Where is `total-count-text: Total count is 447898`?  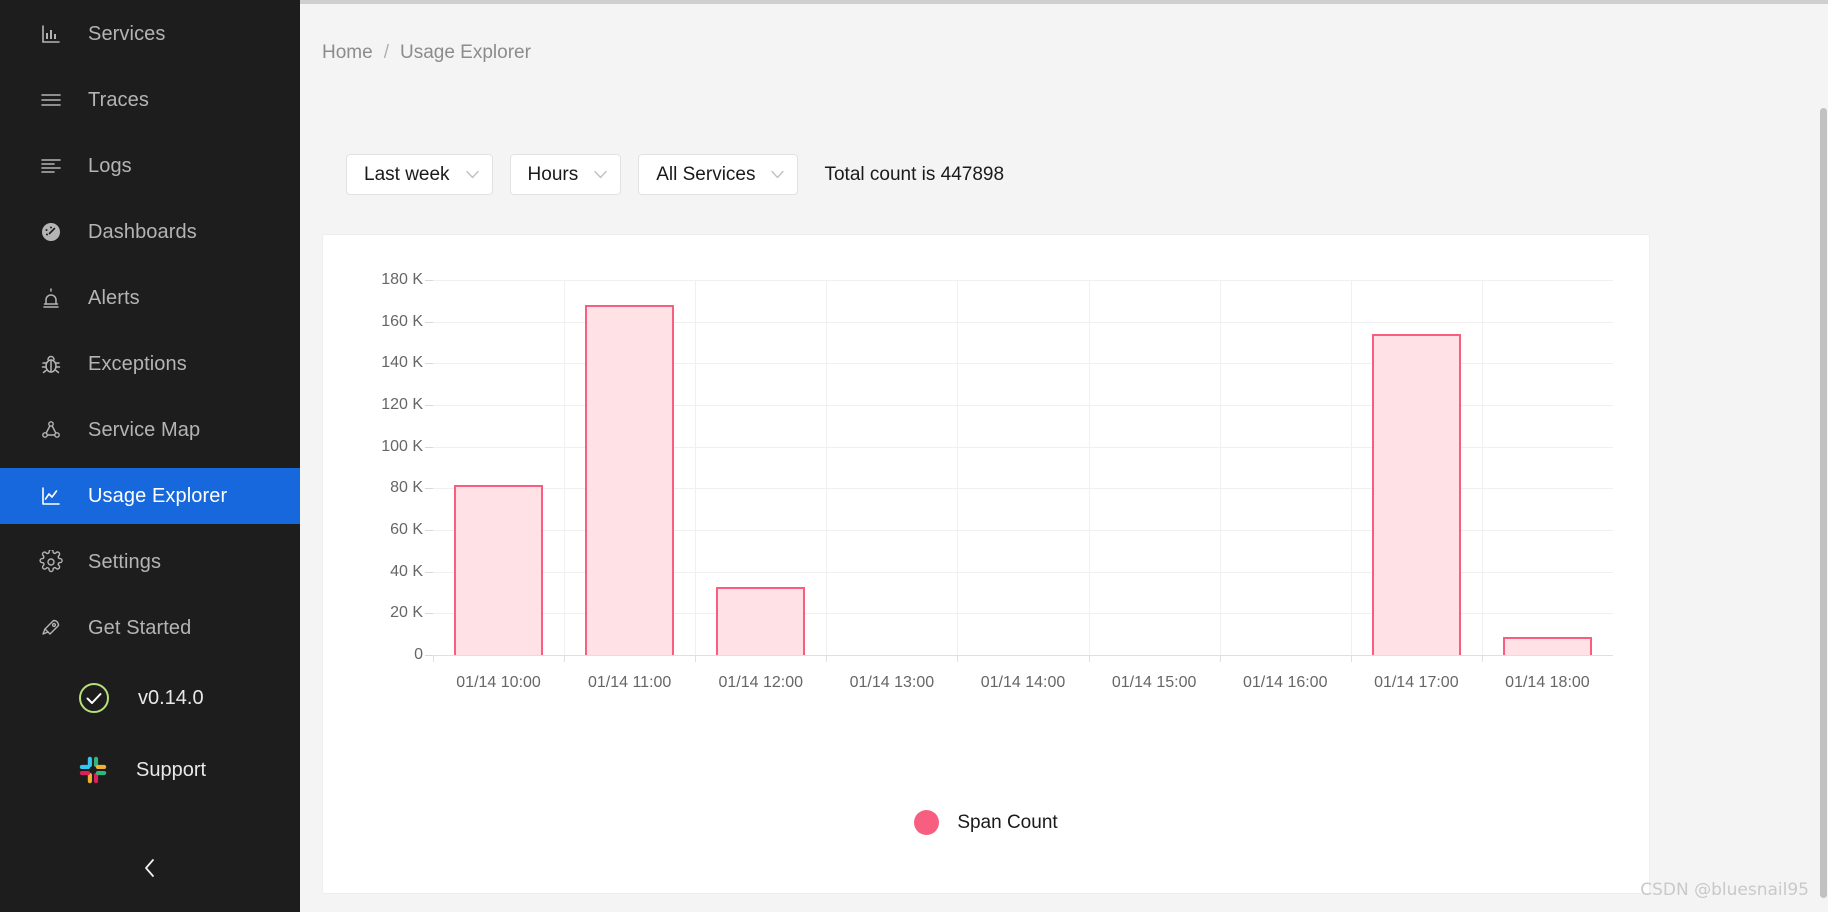
total-count-text: Total count is 447898 is located at coordinates (914, 174).